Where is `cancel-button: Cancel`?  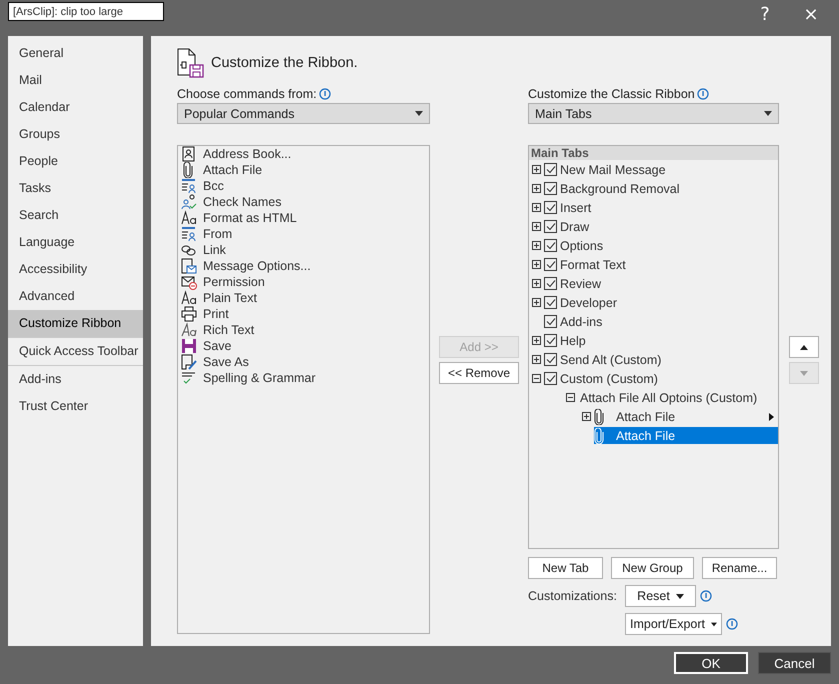 cancel-button: Cancel is located at coordinates (794, 663).